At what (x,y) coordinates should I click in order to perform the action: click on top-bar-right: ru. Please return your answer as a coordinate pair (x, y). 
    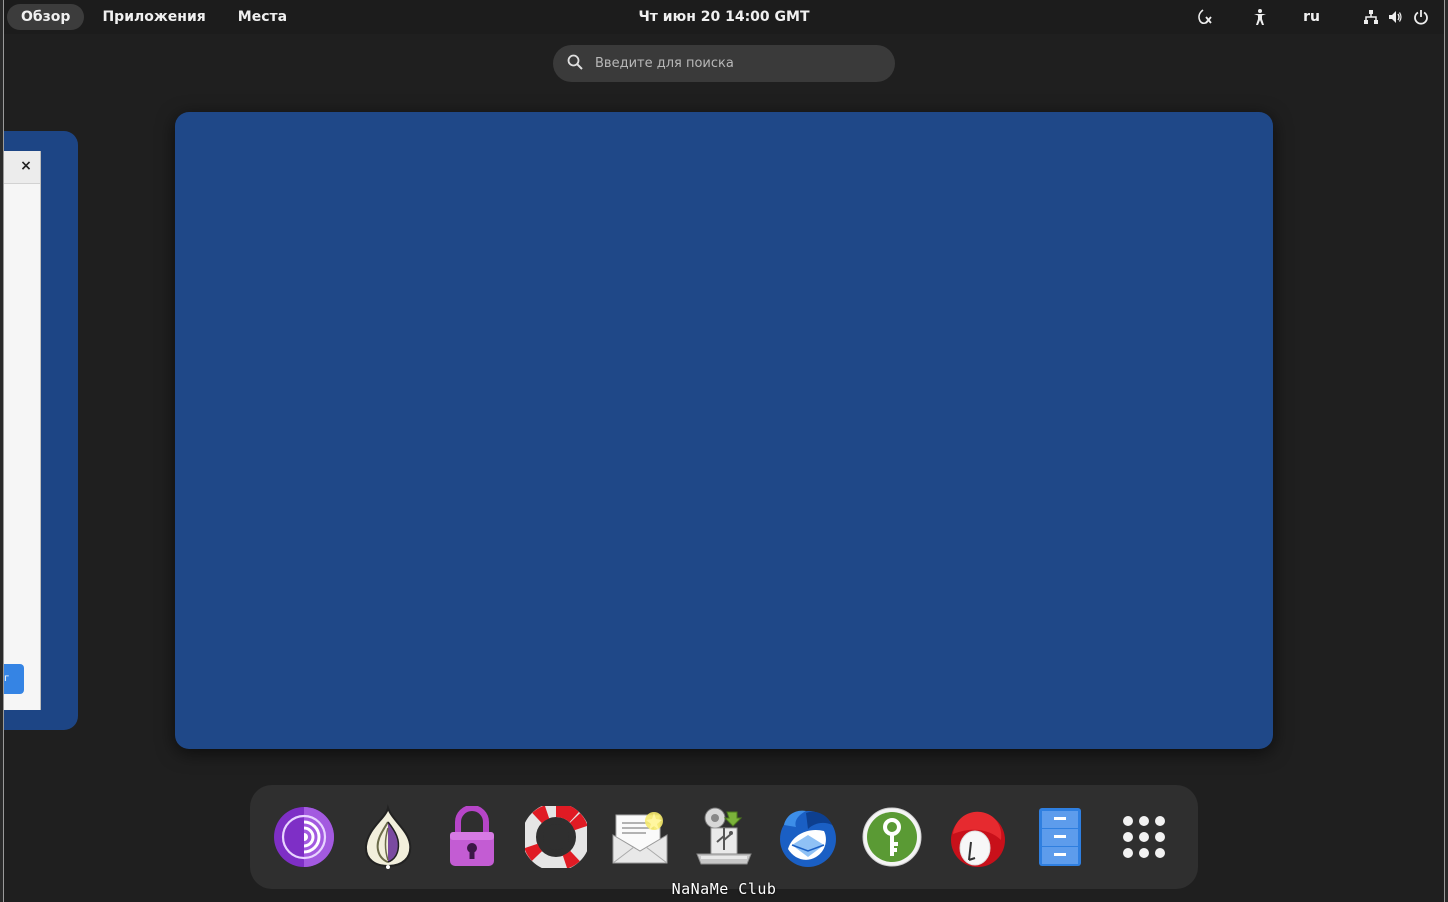
    Looking at the image, I should click on (1312, 17).